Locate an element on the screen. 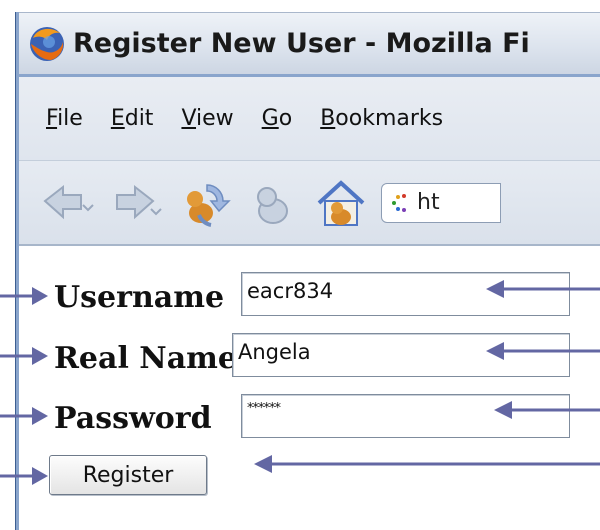  password-label: Password is located at coordinates (133, 418).